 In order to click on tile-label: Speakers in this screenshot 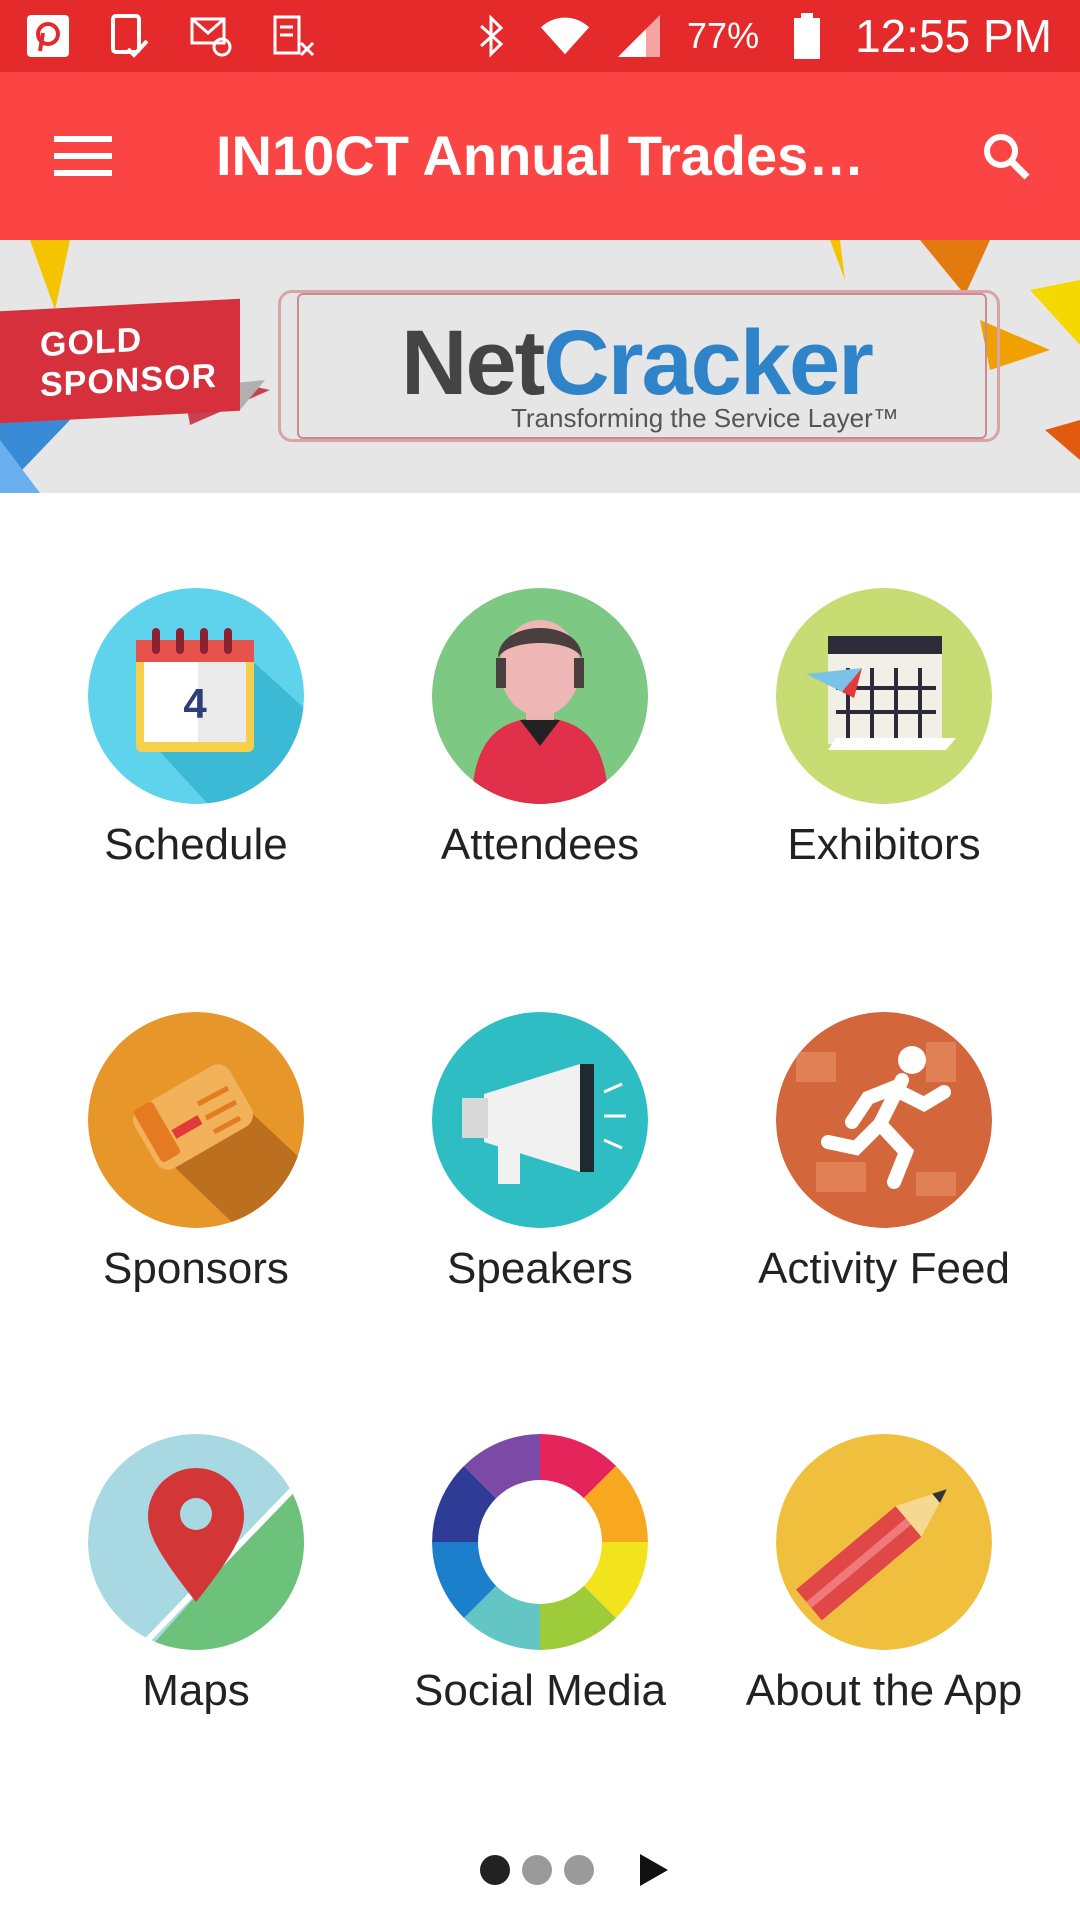, I will do `click(540, 1268)`.